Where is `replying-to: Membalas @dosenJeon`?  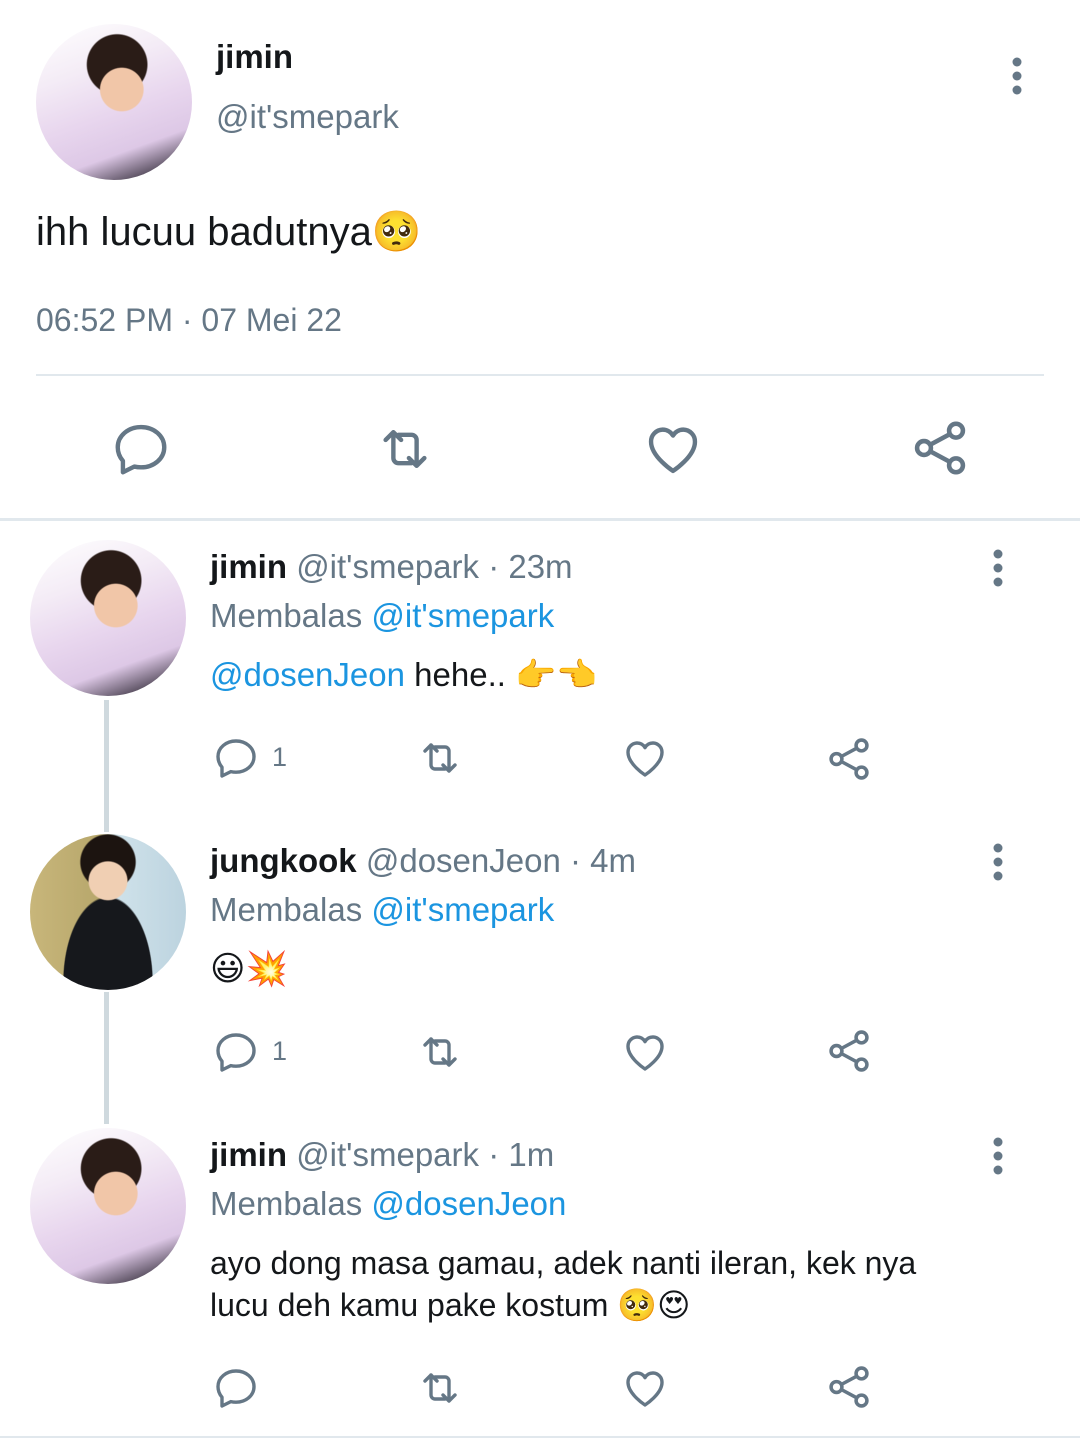
replying-to: Membalas @dosenJeon is located at coordinates (388, 1204).